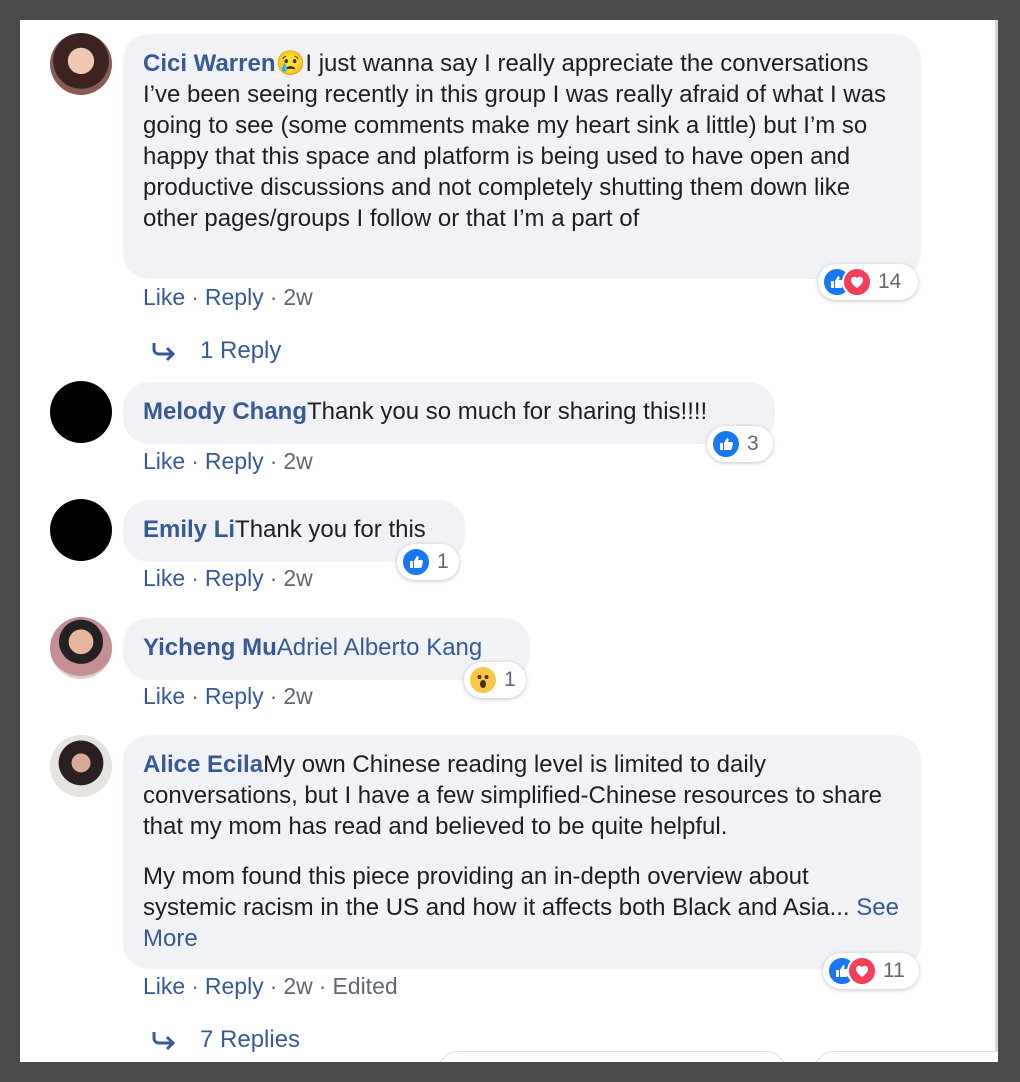  Describe the element at coordinates (250, 1039) in the screenshot. I see `replies-label: 7 Replies` at that location.